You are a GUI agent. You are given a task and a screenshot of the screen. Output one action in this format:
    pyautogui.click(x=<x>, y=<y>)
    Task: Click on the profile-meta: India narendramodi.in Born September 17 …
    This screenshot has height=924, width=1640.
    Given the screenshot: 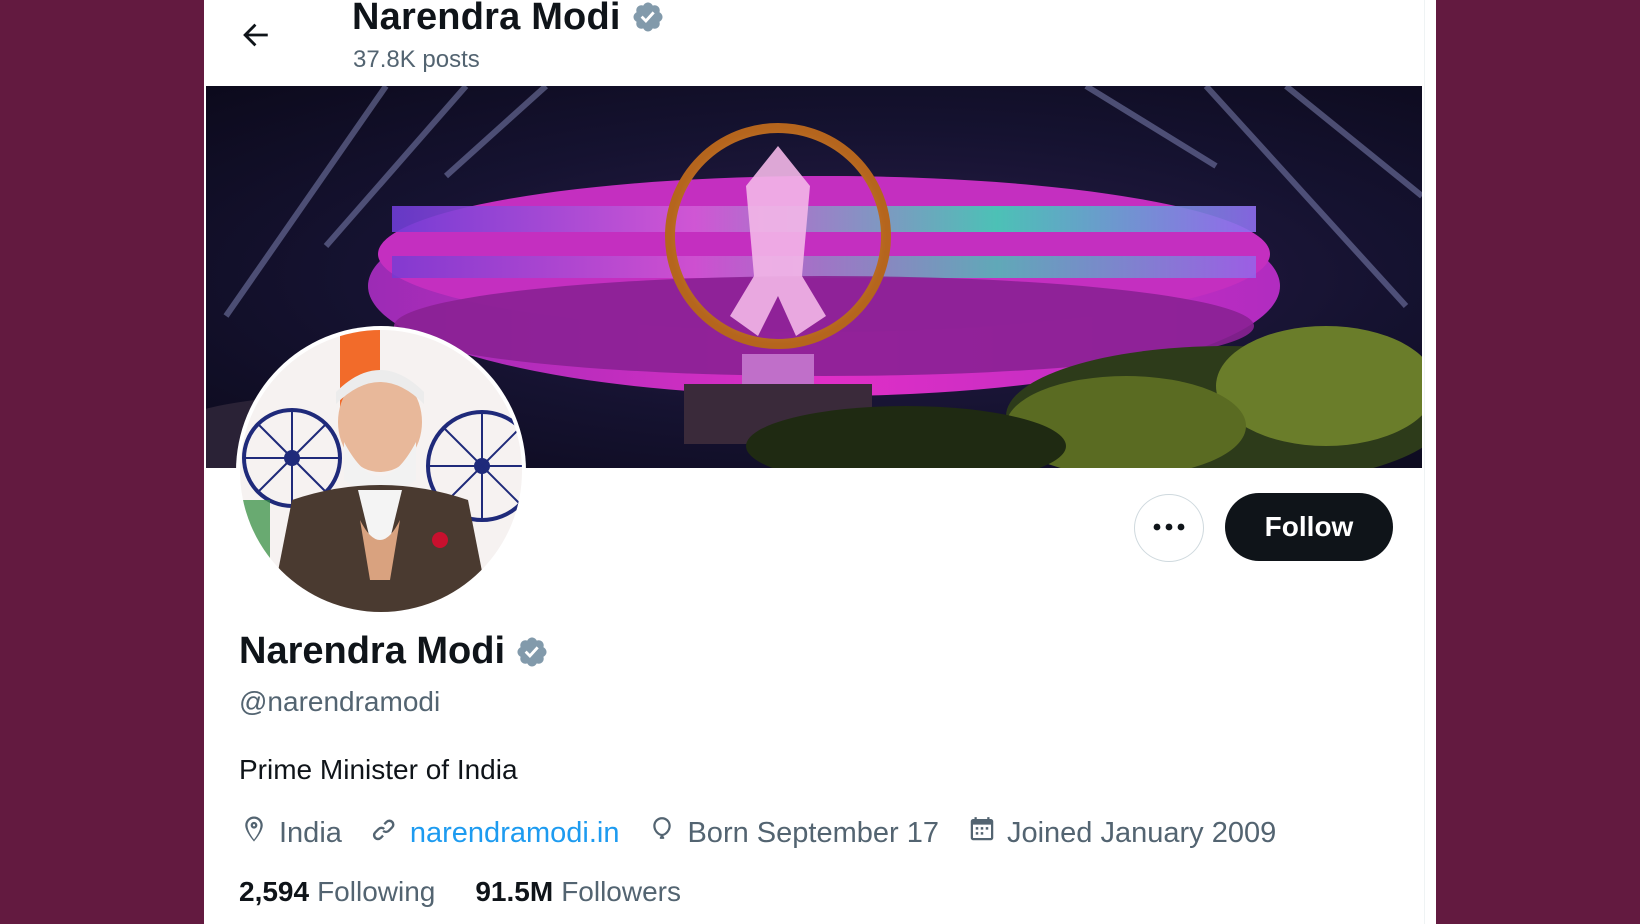 What is the action you would take?
    pyautogui.click(x=771, y=833)
    